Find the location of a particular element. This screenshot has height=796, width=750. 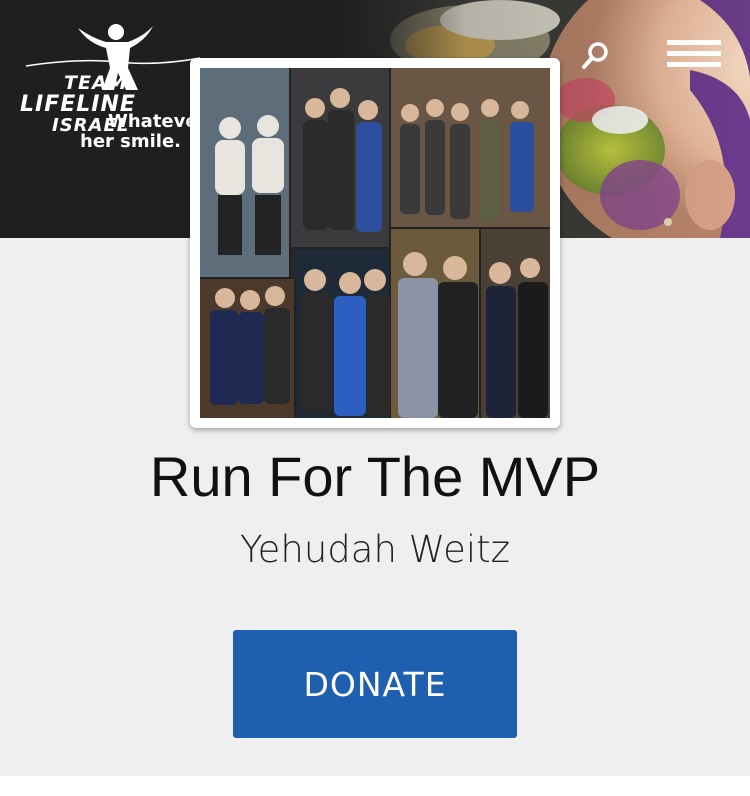

hamburger-menu-icon is located at coordinates (694, 53).